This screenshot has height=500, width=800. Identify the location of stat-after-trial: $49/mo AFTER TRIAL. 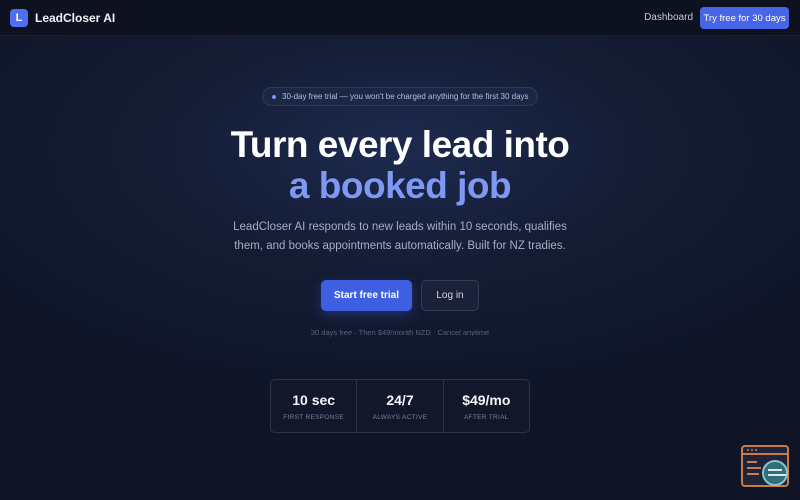
(485, 406).